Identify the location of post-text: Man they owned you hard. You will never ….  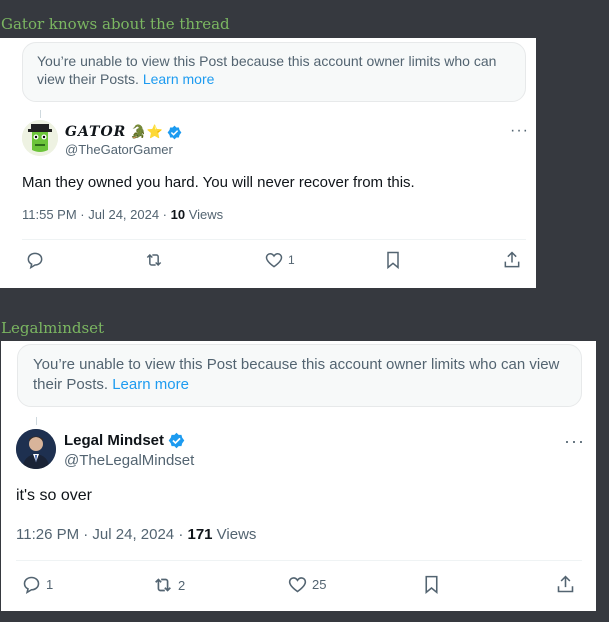
(218, 182).